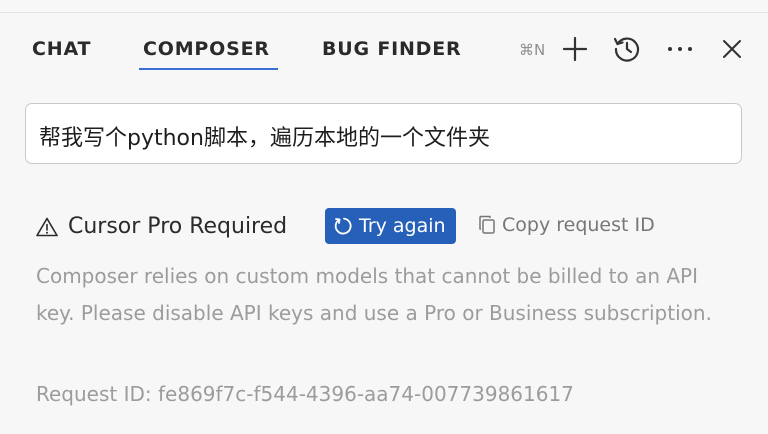  I want to click on tab-chat: CHAT, so click(61, 49).